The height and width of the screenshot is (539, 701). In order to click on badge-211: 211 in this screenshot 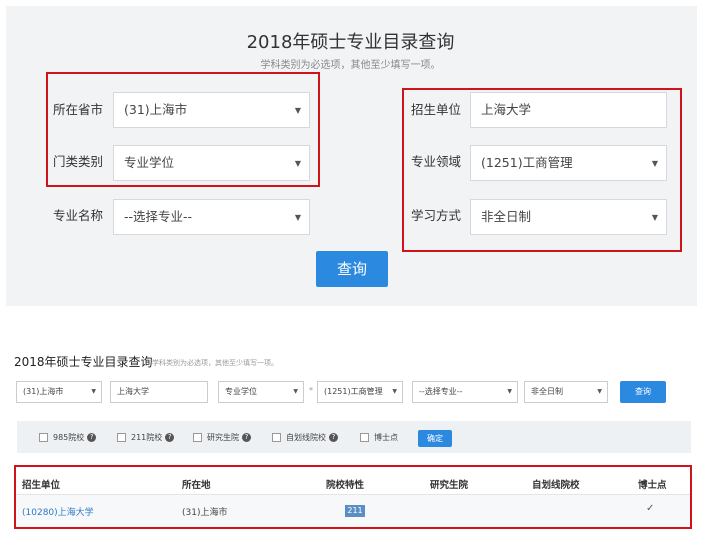, I will do `click(355, 511)`.